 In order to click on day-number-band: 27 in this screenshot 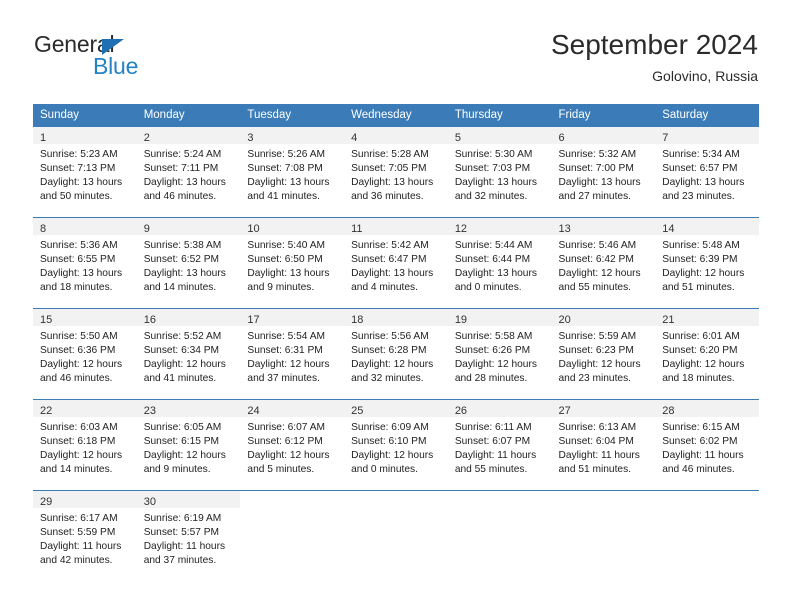, I will do `click(603, 408)`.